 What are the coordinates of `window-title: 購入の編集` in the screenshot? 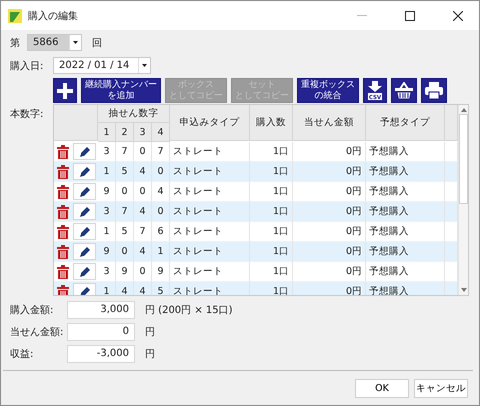 It's located at (53, 16).